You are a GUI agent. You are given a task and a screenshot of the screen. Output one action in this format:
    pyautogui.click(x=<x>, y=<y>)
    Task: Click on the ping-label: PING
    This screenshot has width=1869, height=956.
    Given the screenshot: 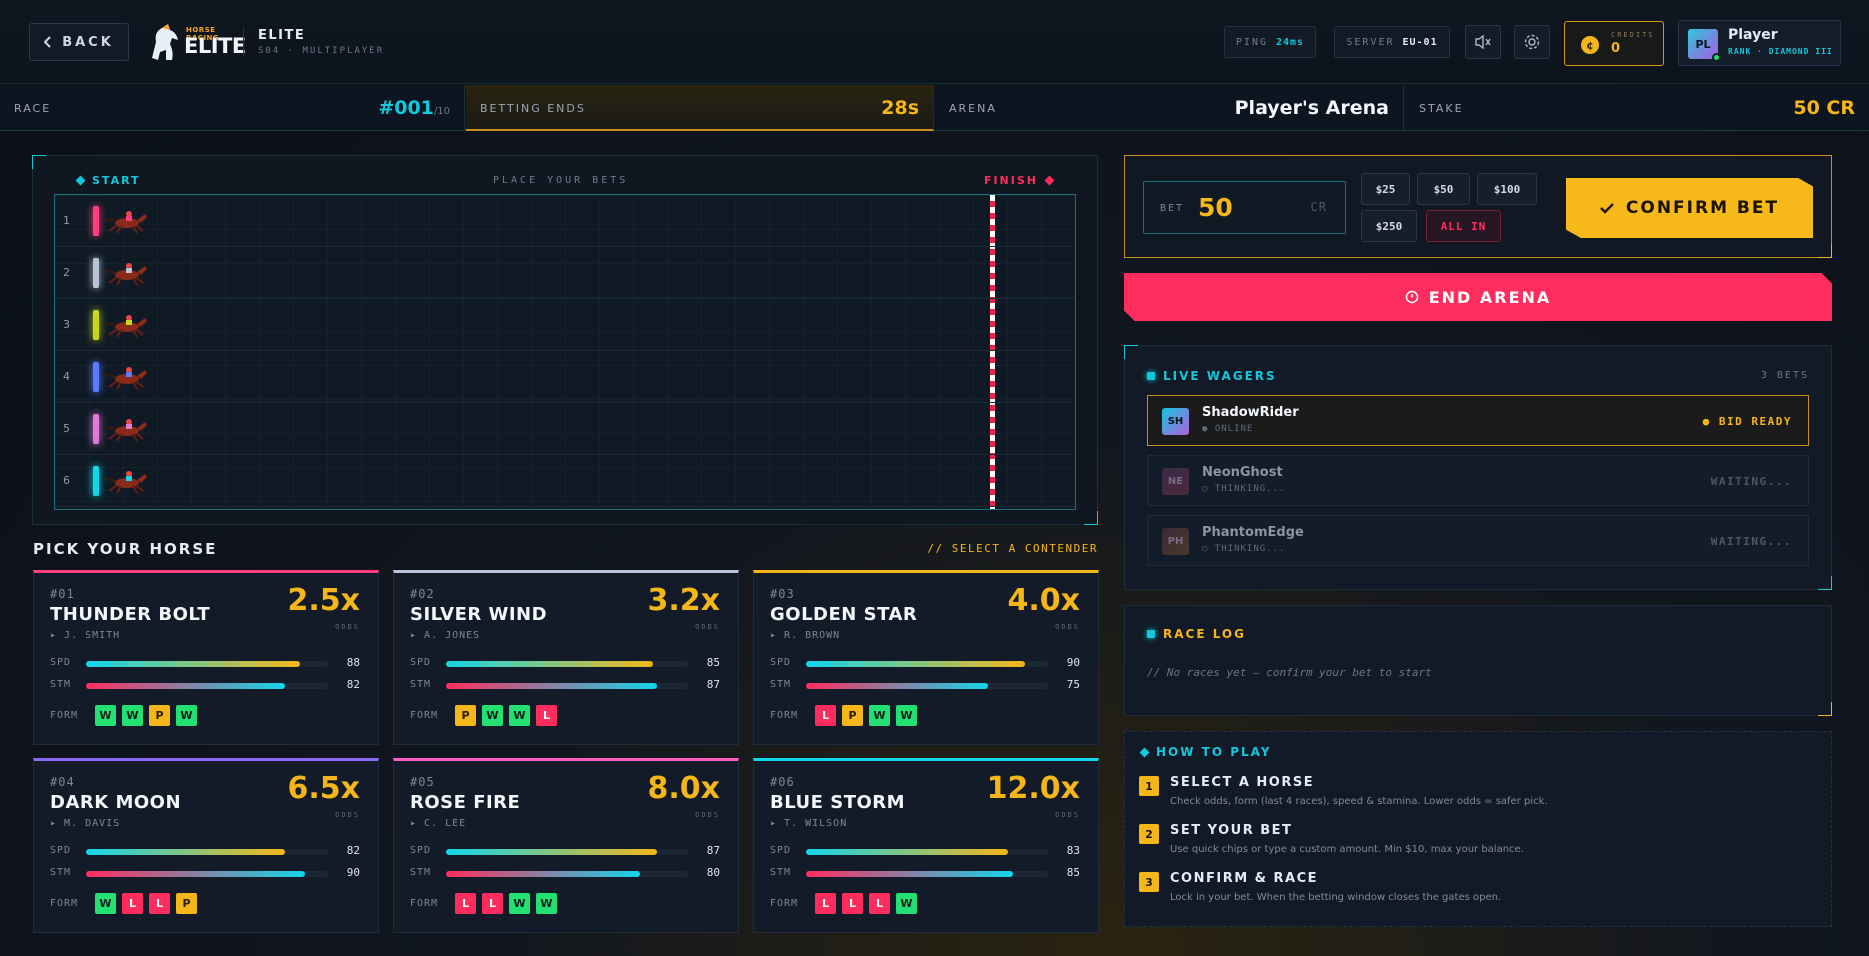 What is the action you would take?
    pyautogui.click(x=1251, y=42)
    